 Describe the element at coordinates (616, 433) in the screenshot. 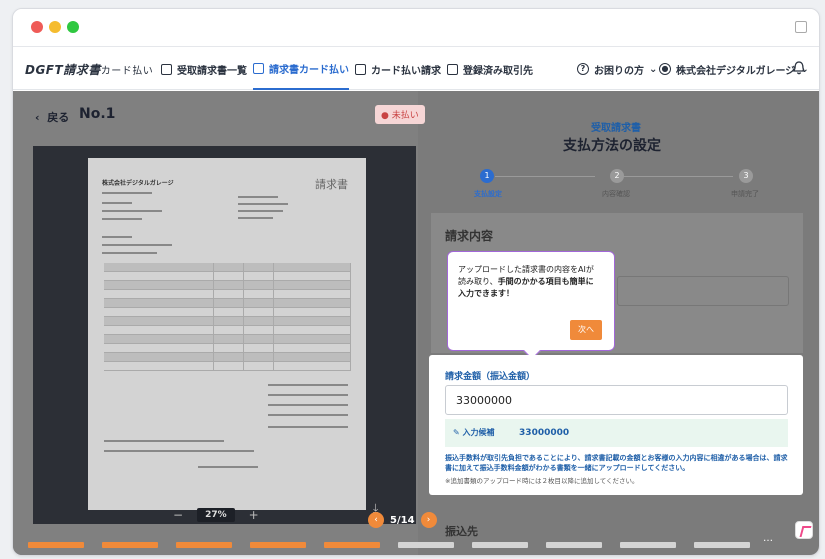

I see `input-candidate: ✎ 入力候補 33000000` at that location.